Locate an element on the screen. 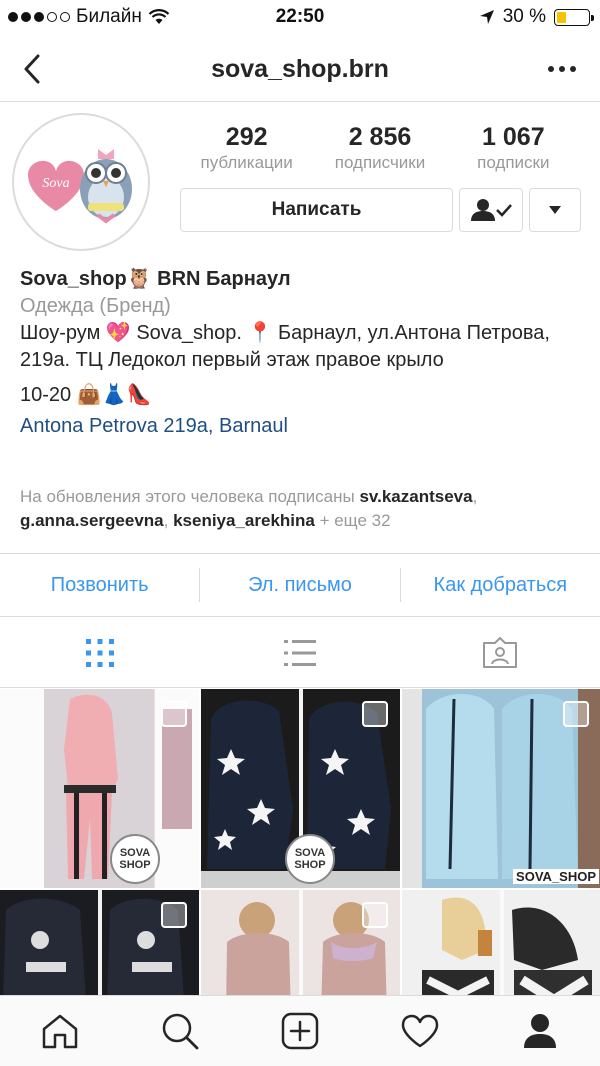  tab-list is located at coordinates (300, 652).